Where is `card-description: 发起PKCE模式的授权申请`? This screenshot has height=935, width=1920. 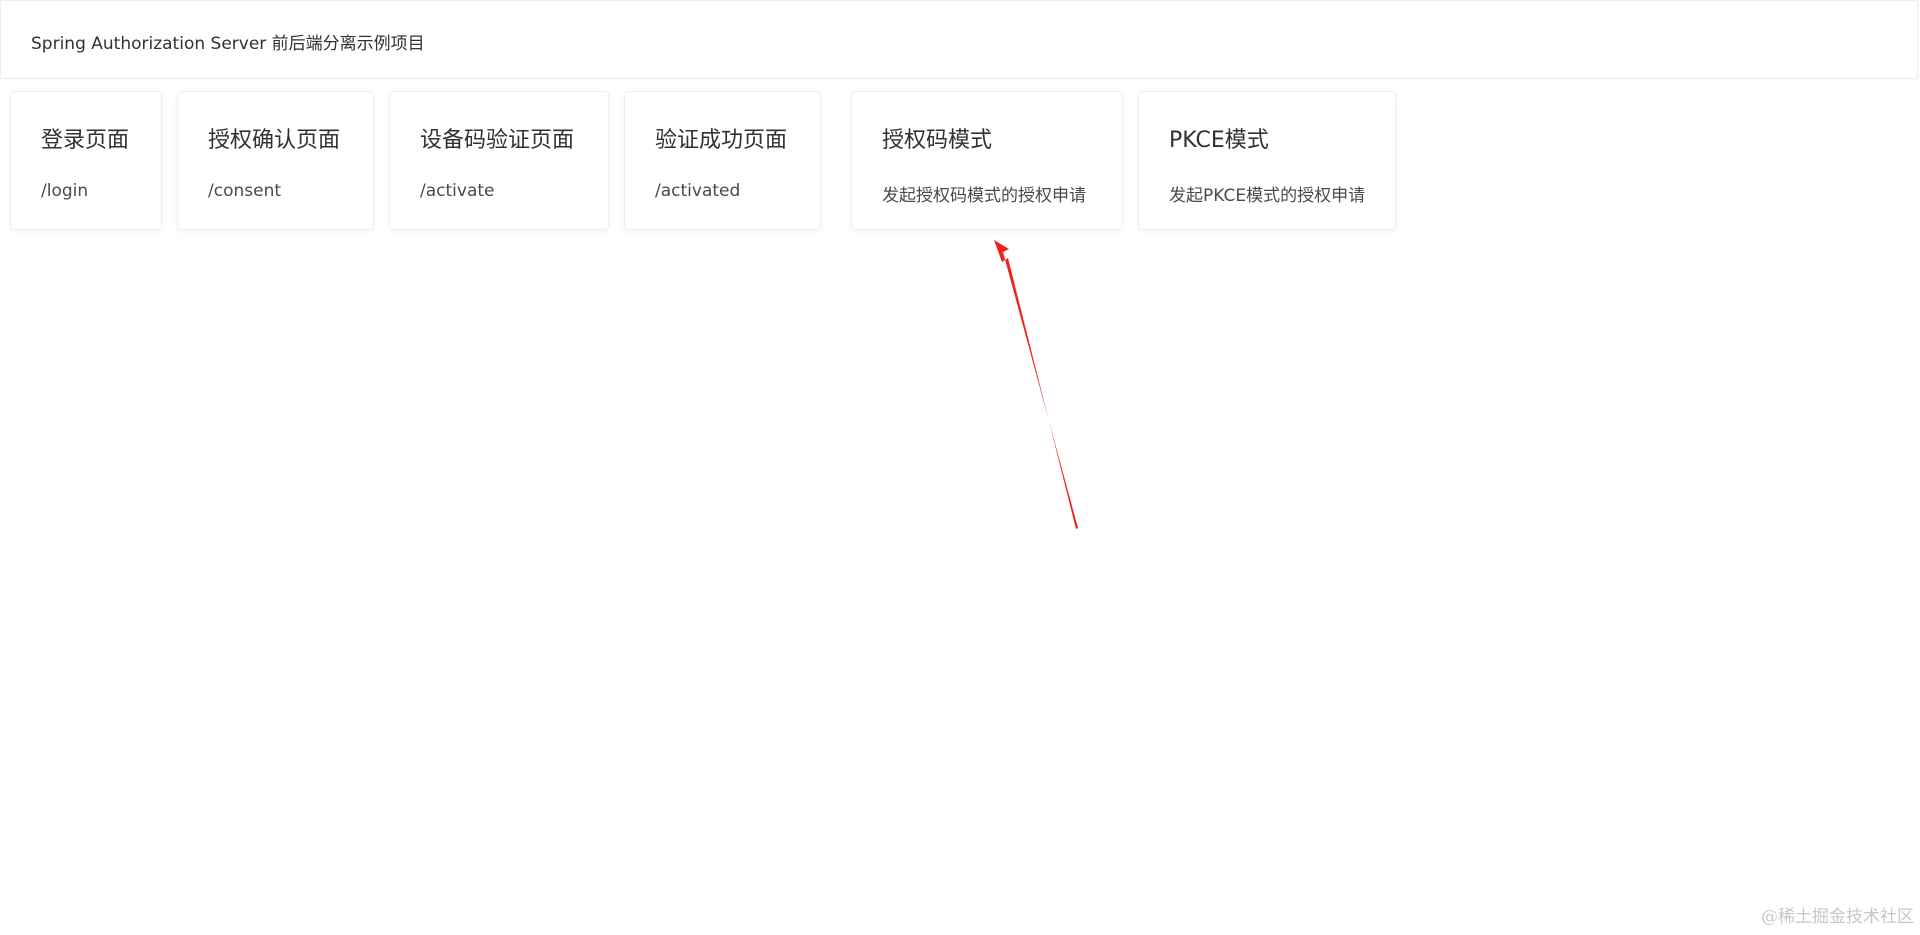
card-description: 发起PKCE模式的授权申请 is located at coordinates (1267, 196).